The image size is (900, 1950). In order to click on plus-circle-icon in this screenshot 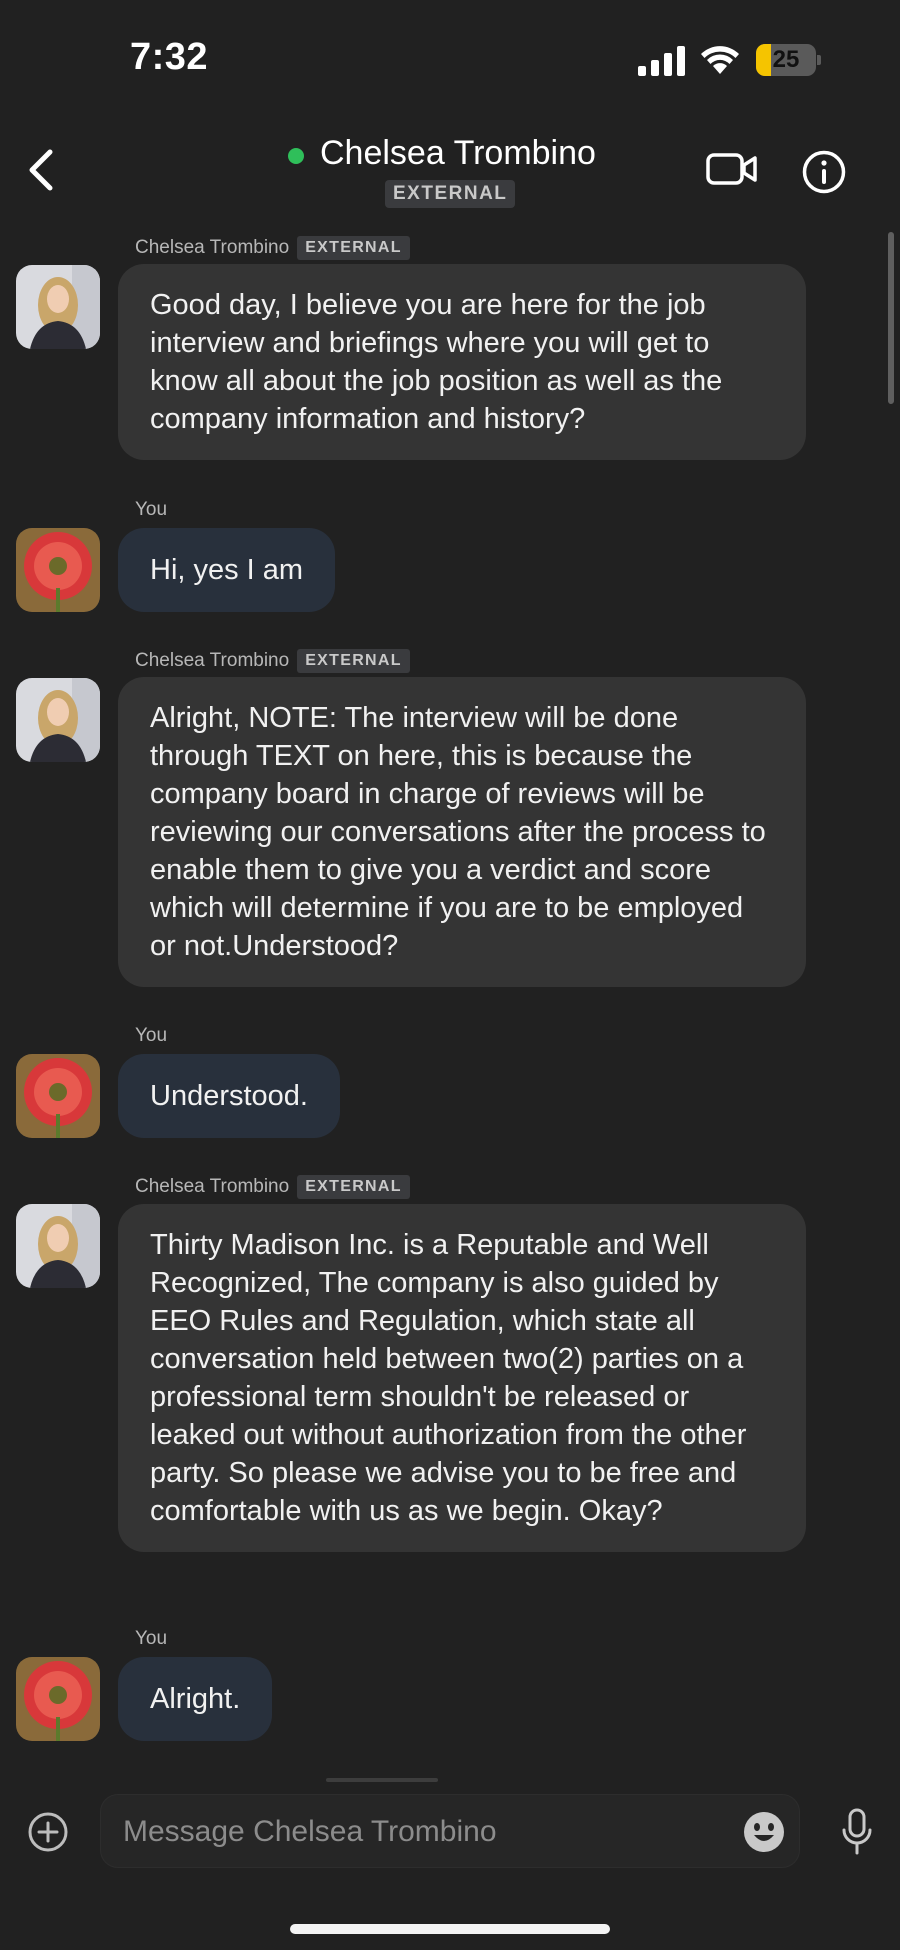, I will do `click(48, 1832)`.